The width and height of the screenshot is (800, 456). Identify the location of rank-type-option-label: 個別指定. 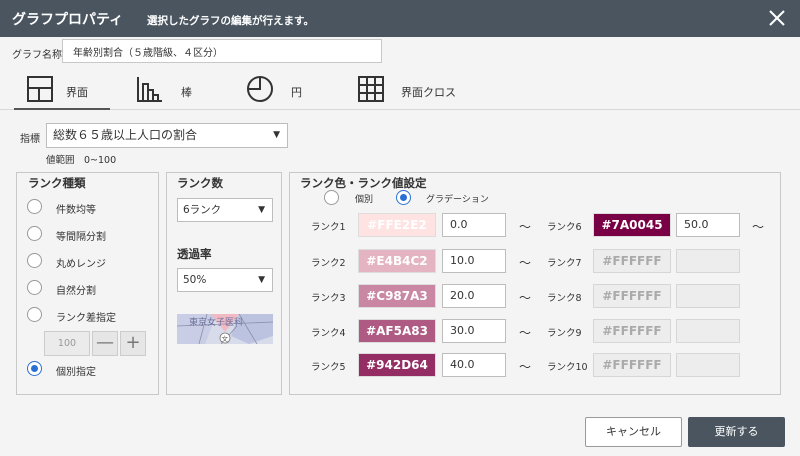
(76, 372).